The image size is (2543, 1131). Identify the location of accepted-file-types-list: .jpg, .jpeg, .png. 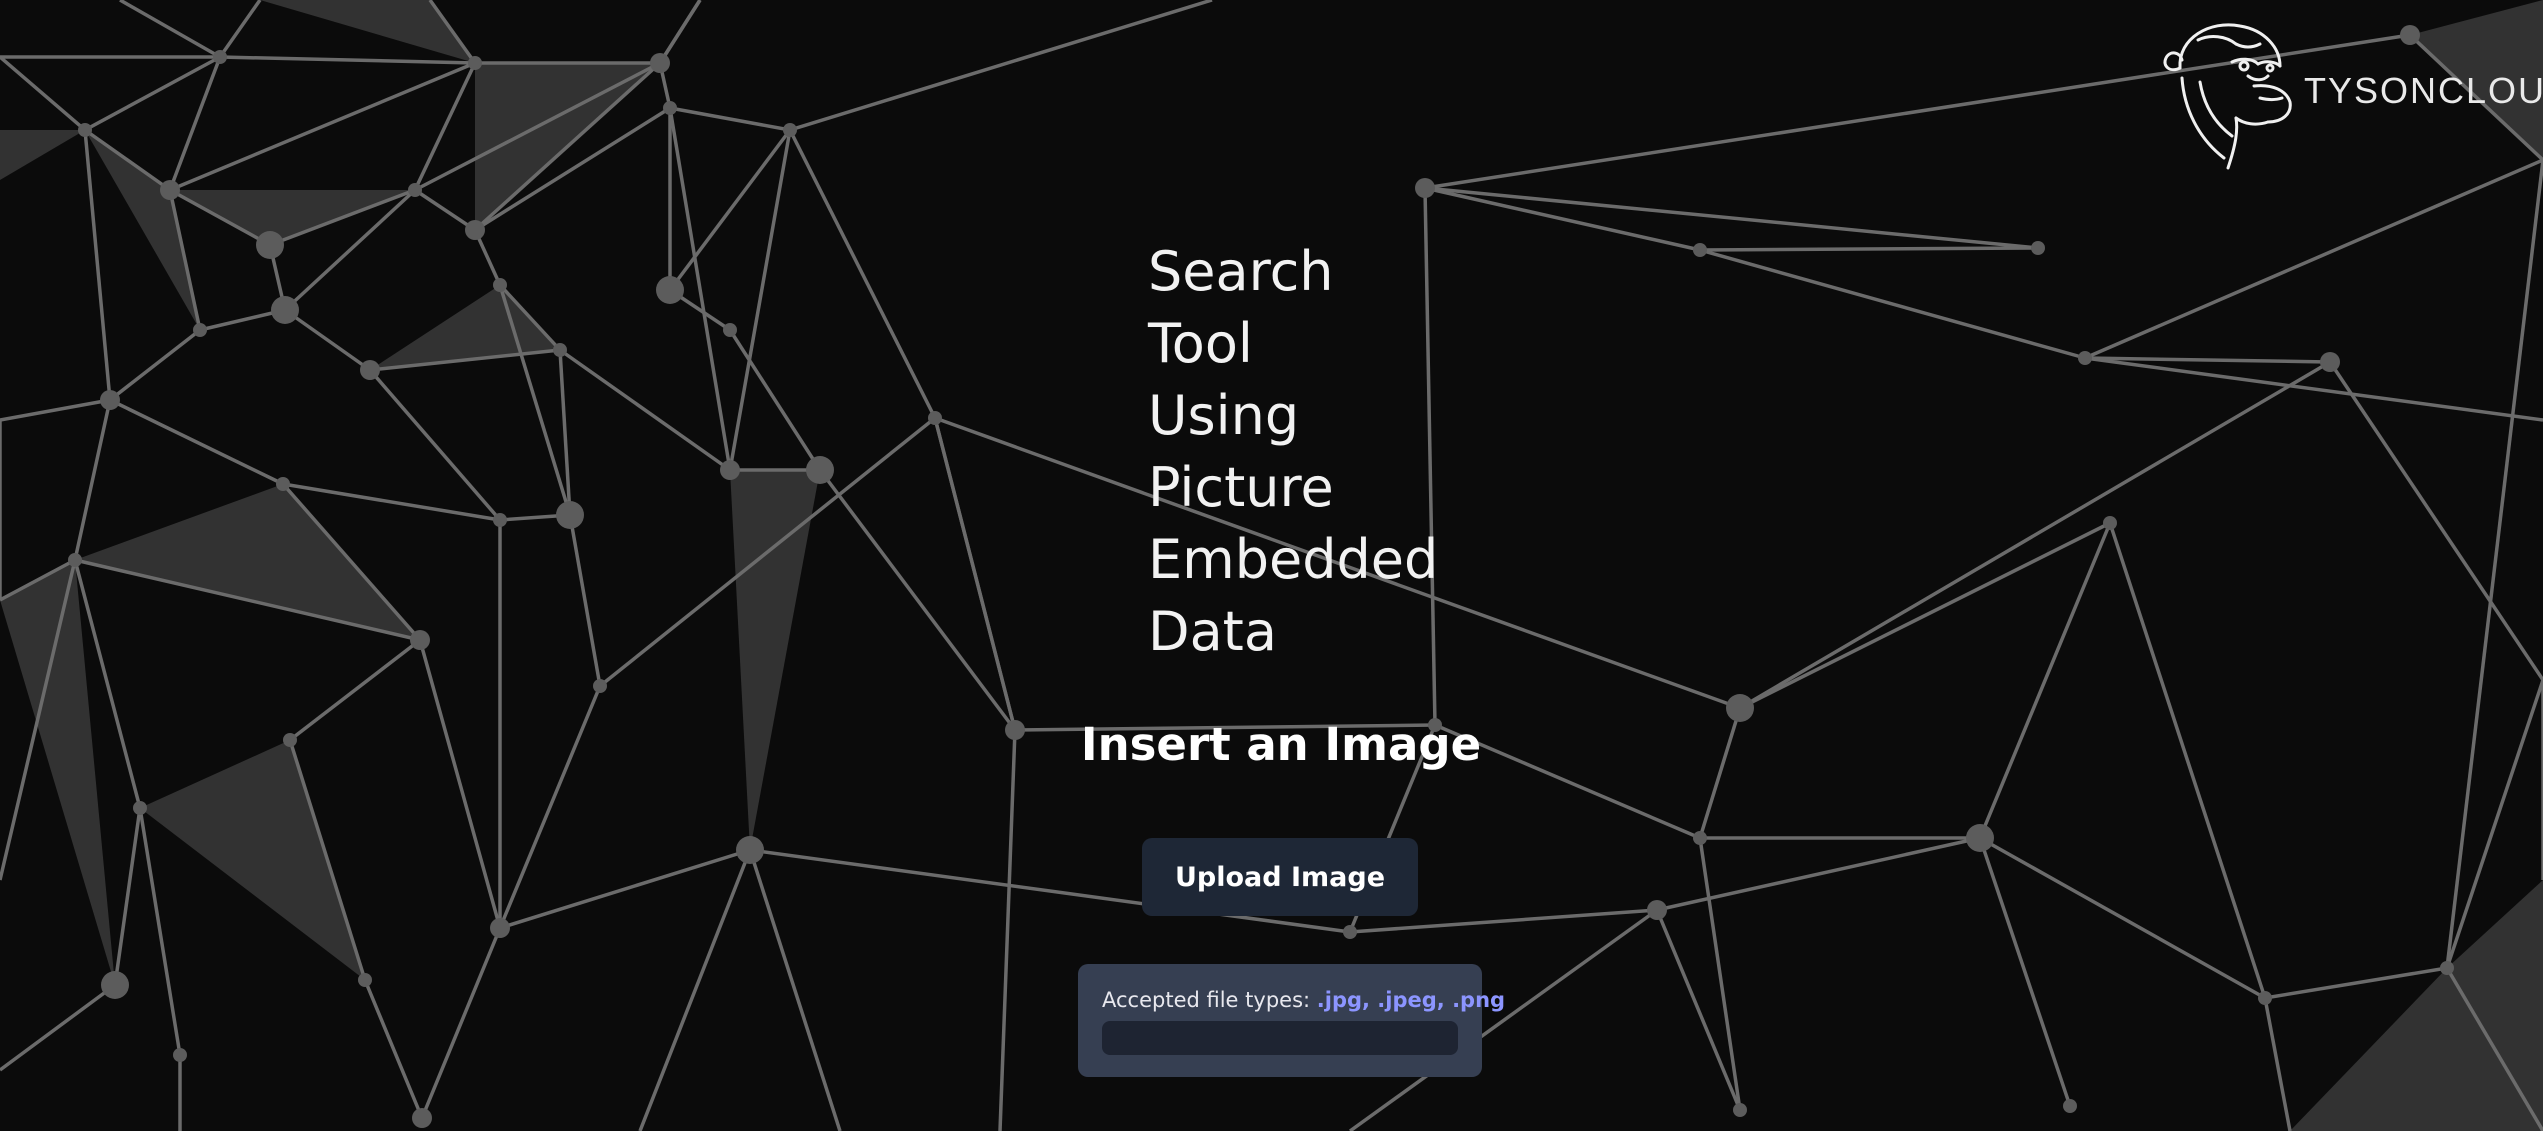
(1411, 1000).